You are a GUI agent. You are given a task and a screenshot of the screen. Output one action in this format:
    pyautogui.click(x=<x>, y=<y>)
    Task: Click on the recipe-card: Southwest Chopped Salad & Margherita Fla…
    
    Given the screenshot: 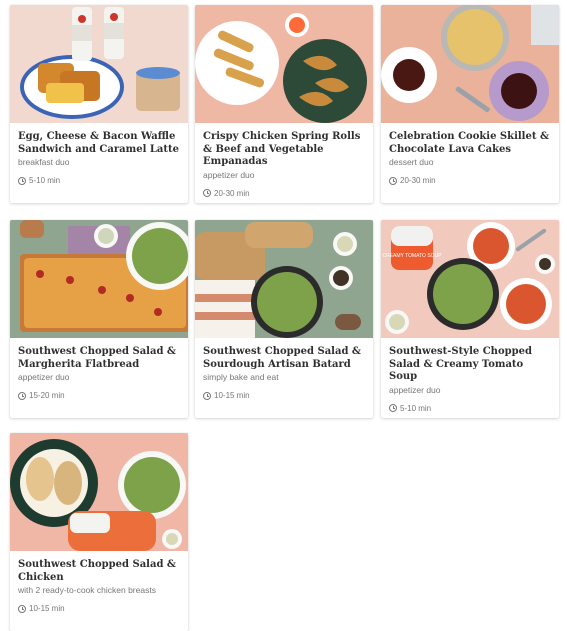 What is the action you would take?
    pyautogui.click(x=99, y=319)
    